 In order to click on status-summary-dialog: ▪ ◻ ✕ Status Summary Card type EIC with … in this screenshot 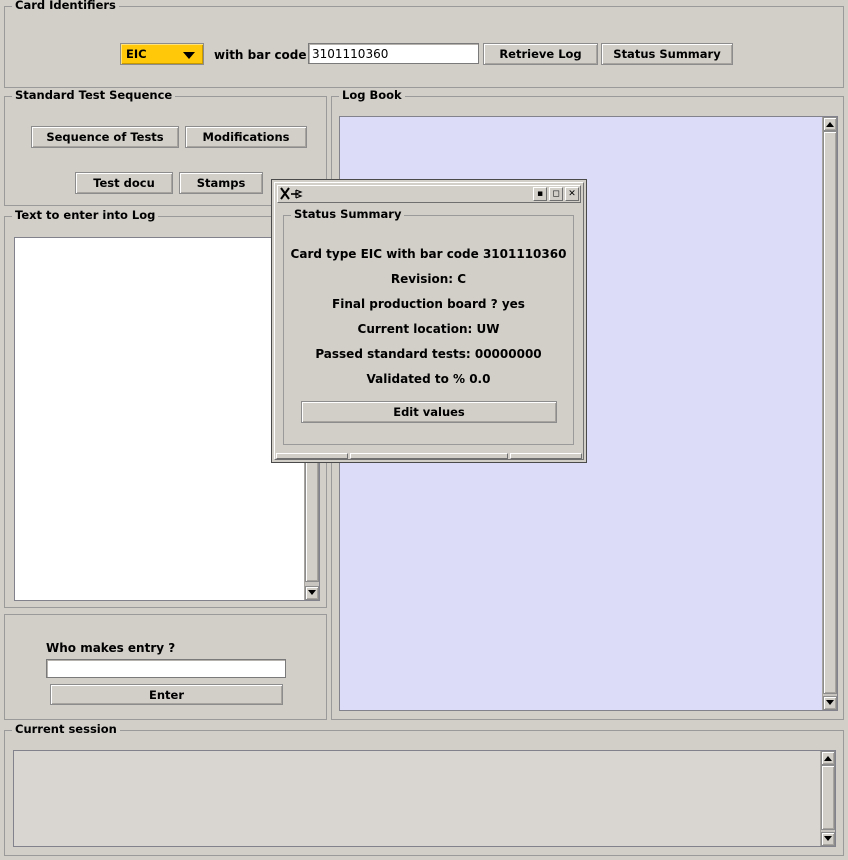, I will do `click(429, 321)`.